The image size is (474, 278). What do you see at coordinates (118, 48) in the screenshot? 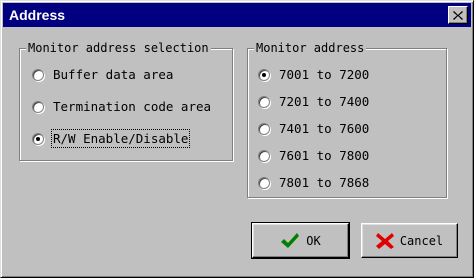
I see `group-legend-selection: Monitor address selection` at bounding box center [118, 48].